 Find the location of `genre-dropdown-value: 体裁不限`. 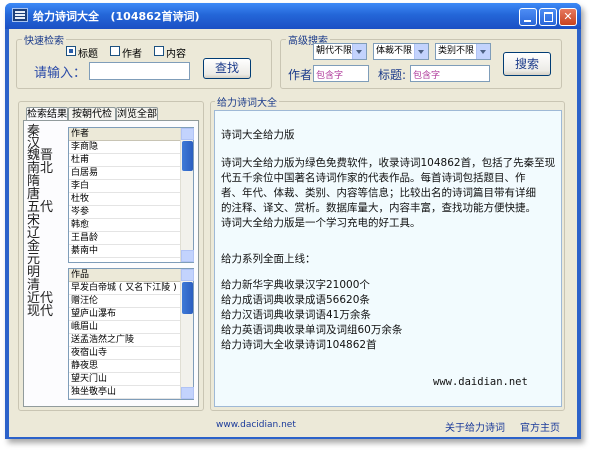

genre-dropdown-value: 体裁不限 is located at coordinates (394, 51).